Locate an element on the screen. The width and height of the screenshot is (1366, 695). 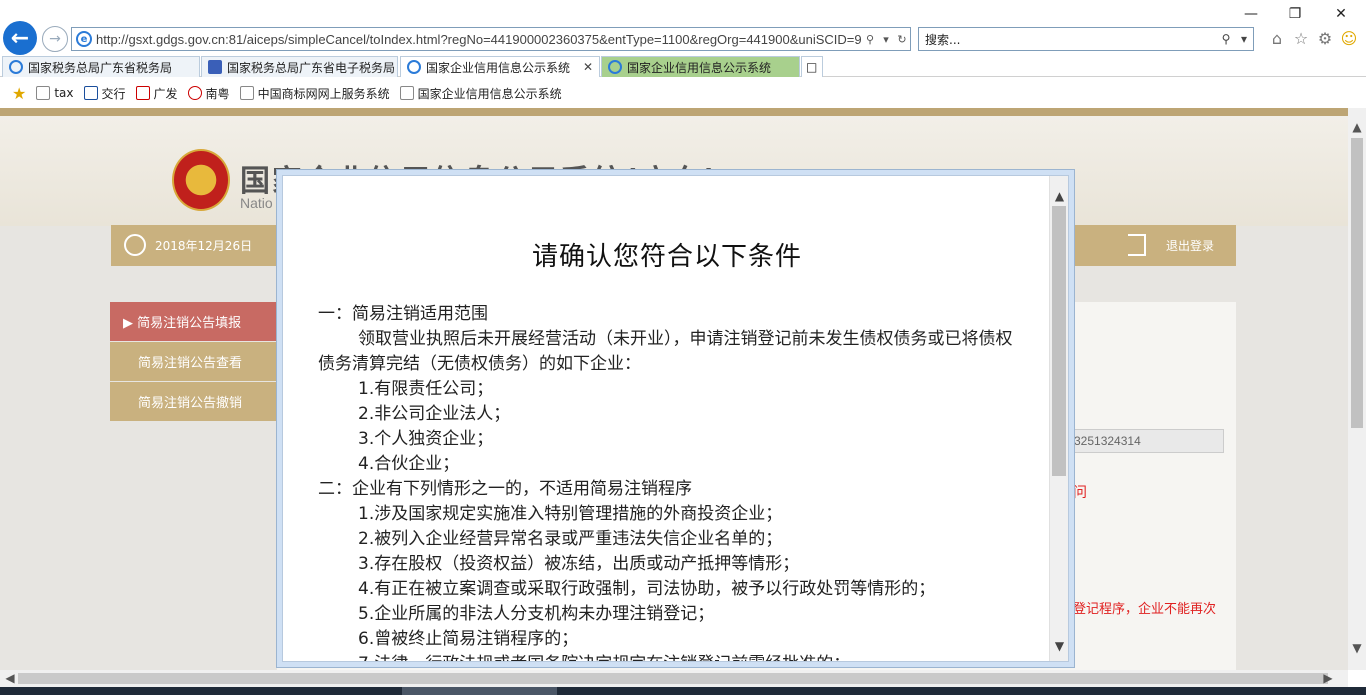
fav-label: tax is located at coordinates (64, 93).